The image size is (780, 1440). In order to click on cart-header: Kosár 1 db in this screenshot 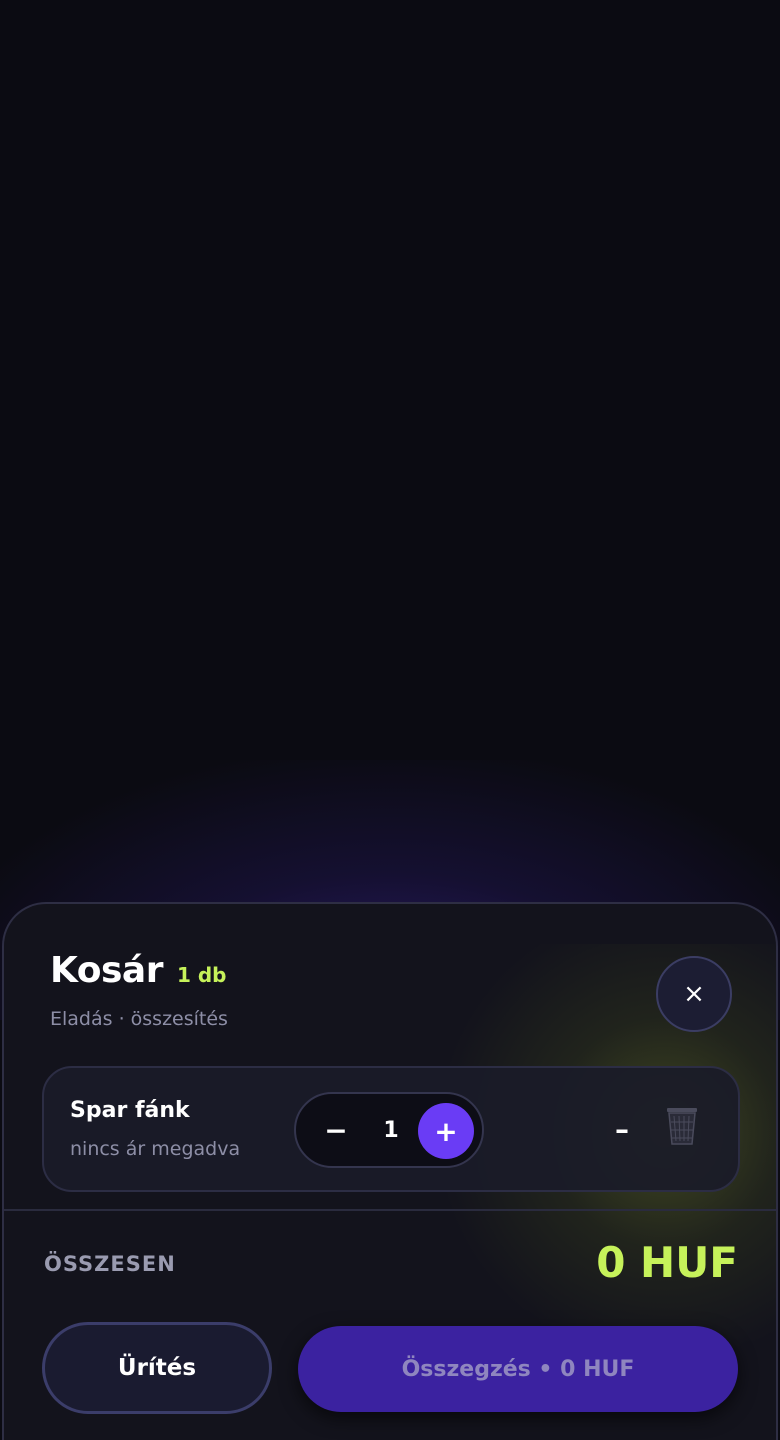, I will do `click(138, 970)`.